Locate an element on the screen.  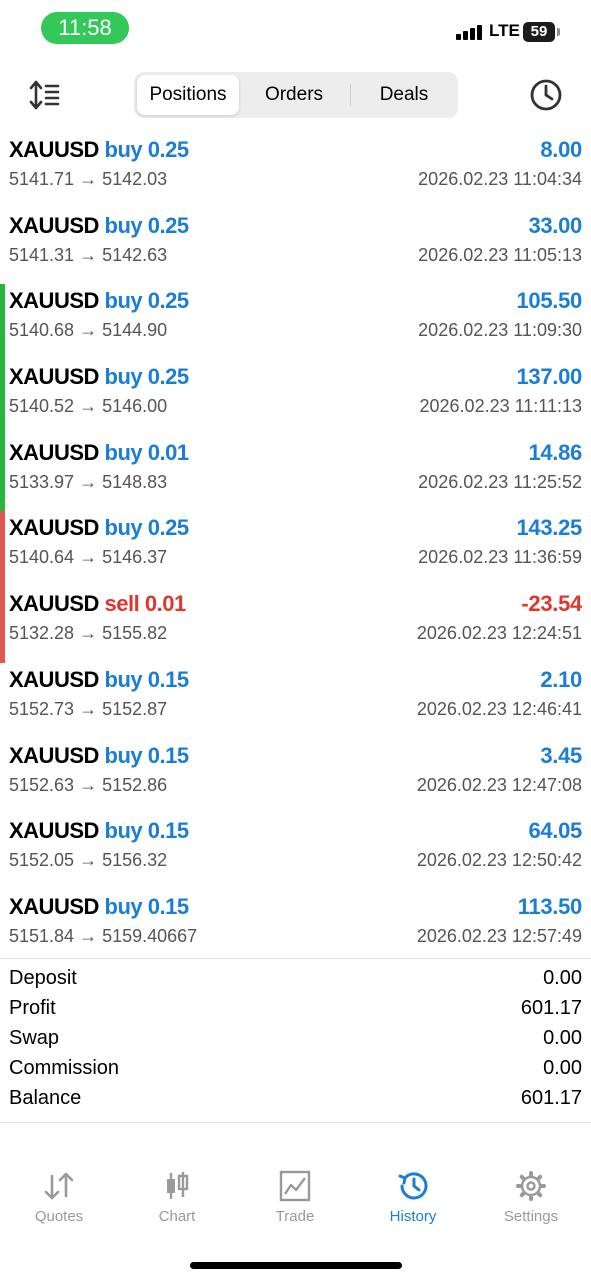
tab-quotes: Quotes is located at coordinates (59, 1197).